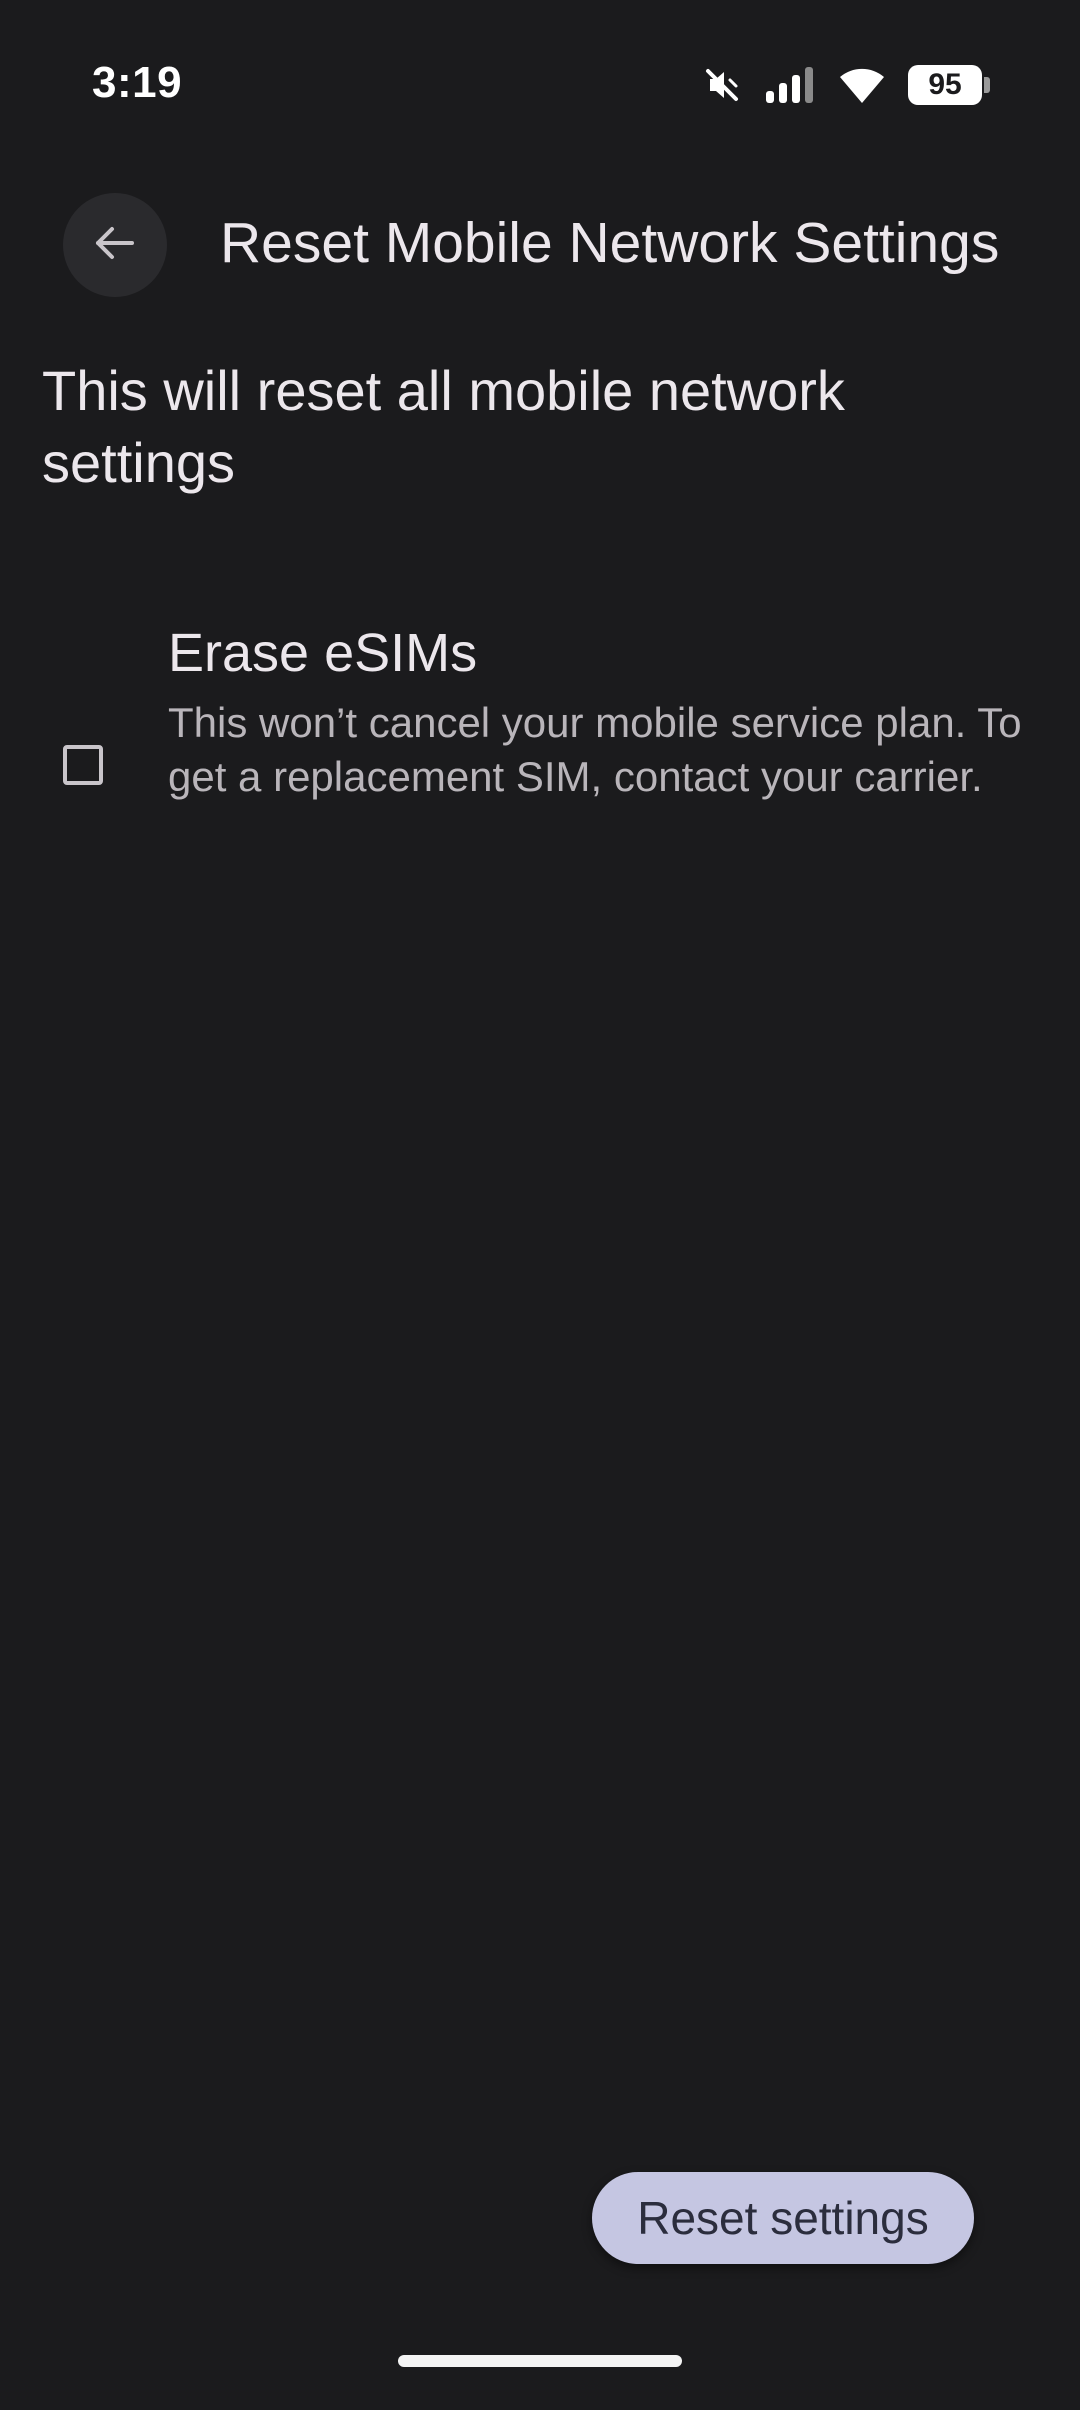 This screenshot has height=2410, width=1080. What do you see at coordinates (790, 85) in the screenshot?
I see `signal-icon` at bounding box center [790, 85].